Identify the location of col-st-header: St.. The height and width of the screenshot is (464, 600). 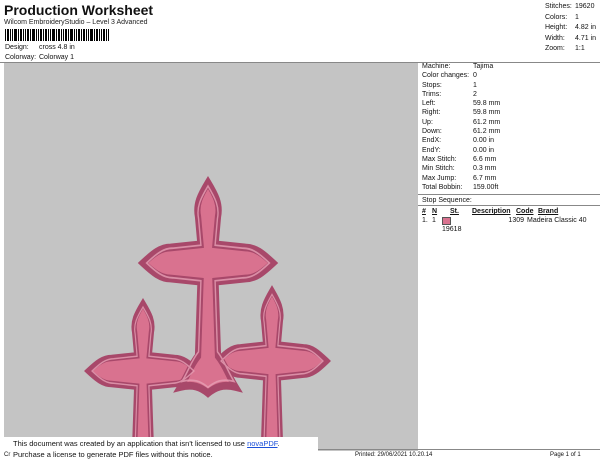
(454, 211).